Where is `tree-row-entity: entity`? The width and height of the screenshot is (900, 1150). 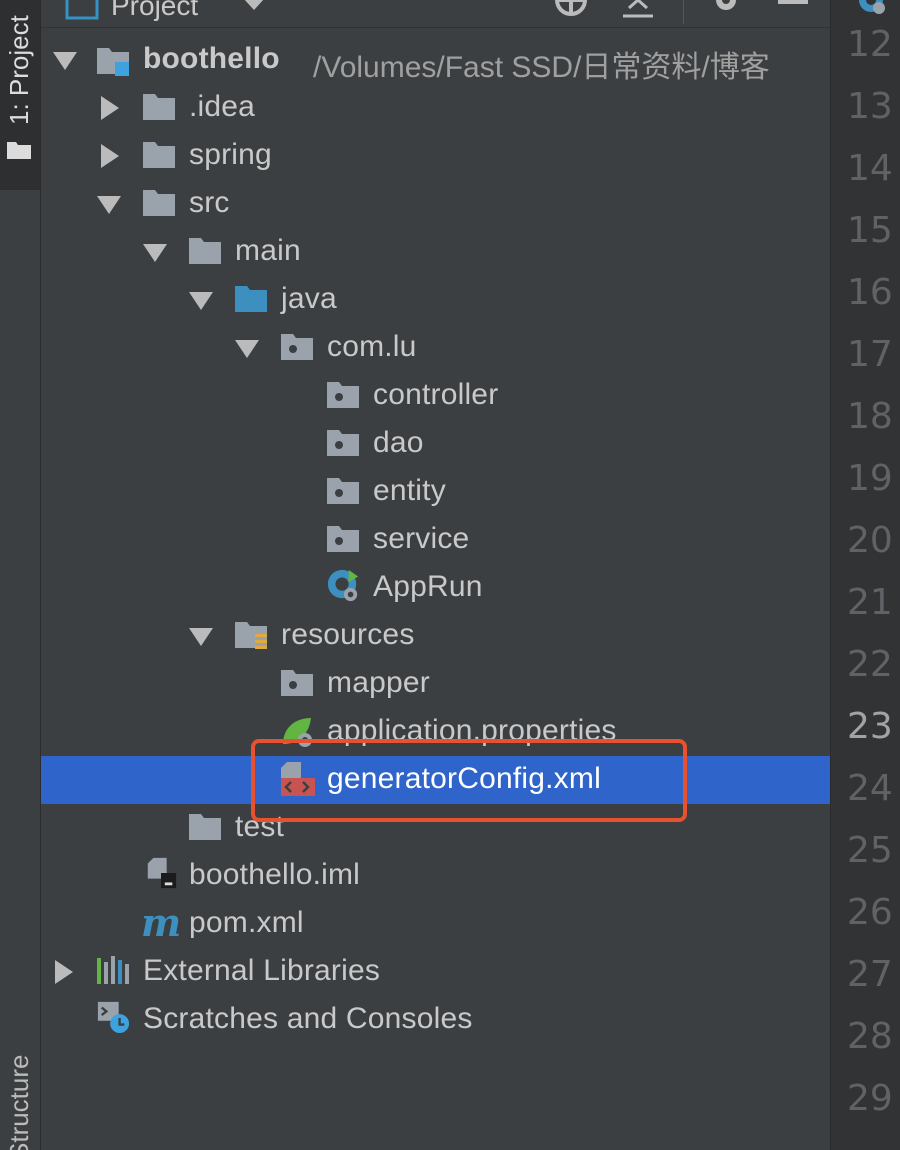 tree-row-entity: entity is located at coordinates (435, 492).